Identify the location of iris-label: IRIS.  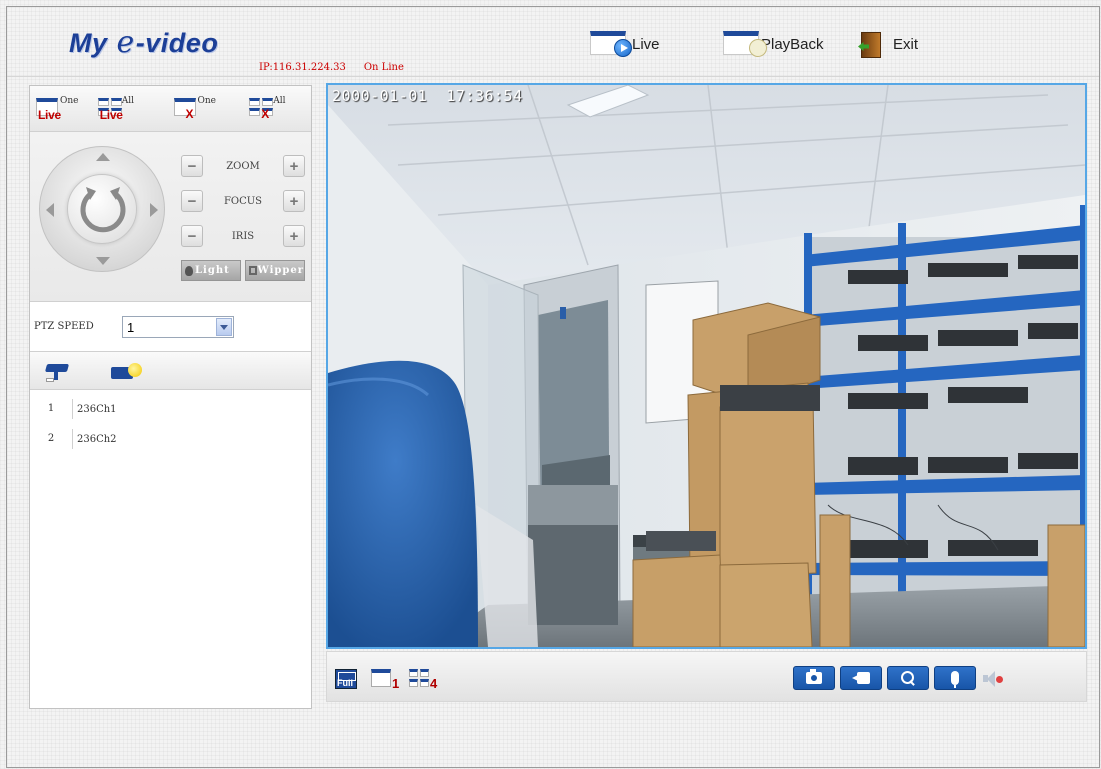
(243, 236).